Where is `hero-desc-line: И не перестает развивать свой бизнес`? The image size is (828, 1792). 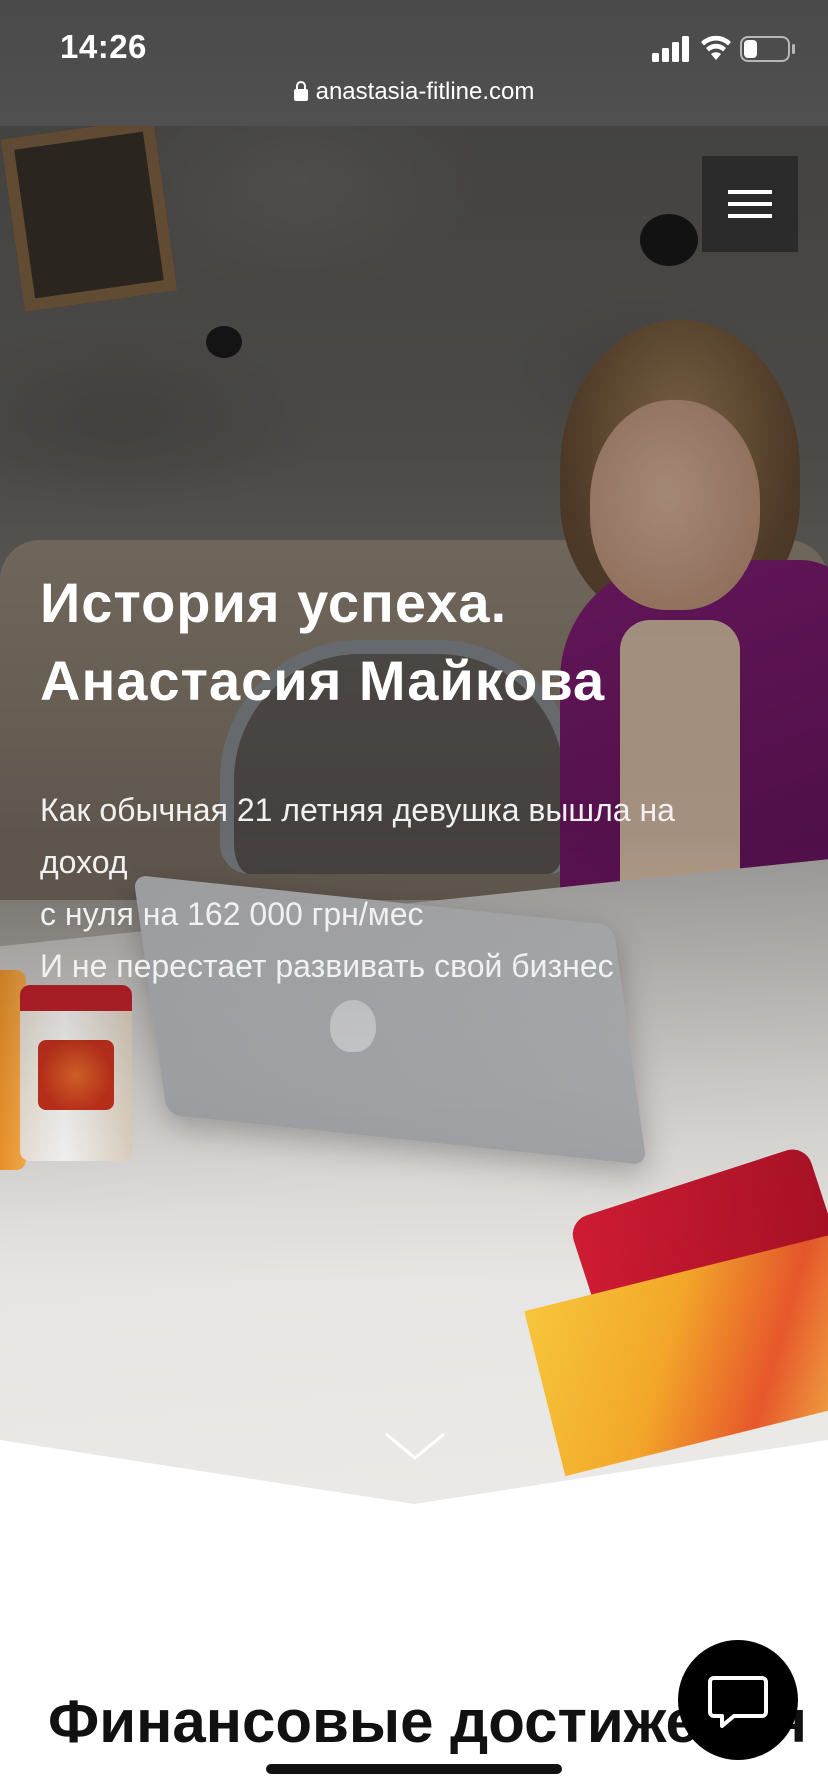 hero-desc-line: И не перестает развивать свой бизнес is located at coordinates (327, 966).